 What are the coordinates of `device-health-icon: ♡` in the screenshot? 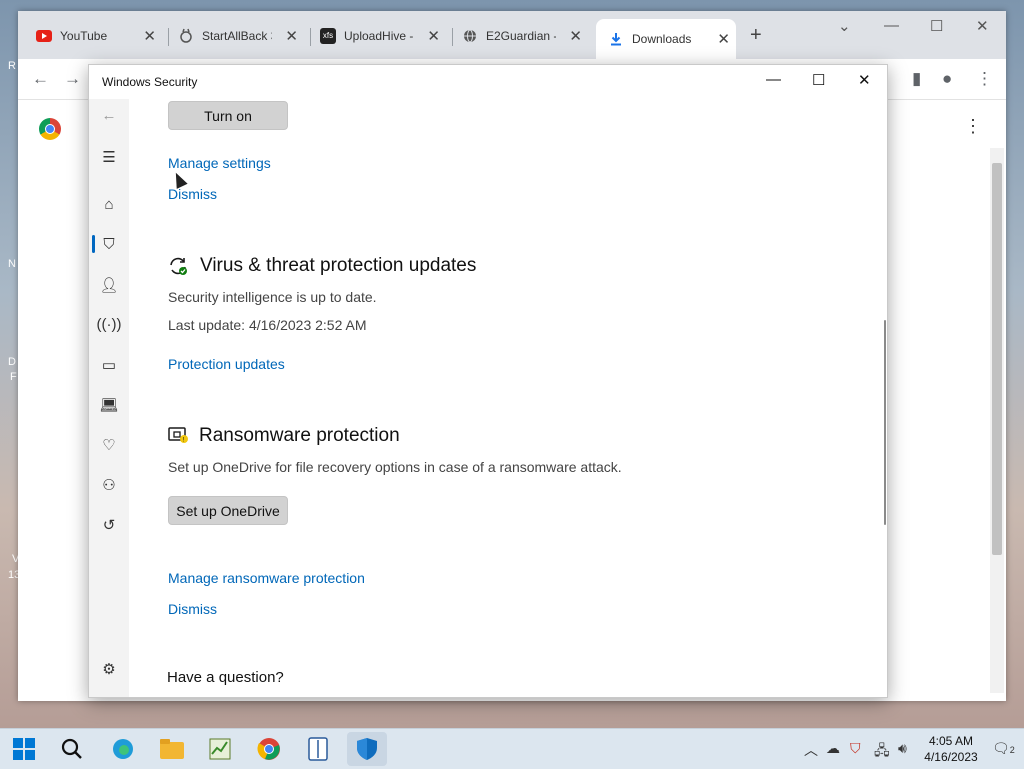 It's located at (109, 445).